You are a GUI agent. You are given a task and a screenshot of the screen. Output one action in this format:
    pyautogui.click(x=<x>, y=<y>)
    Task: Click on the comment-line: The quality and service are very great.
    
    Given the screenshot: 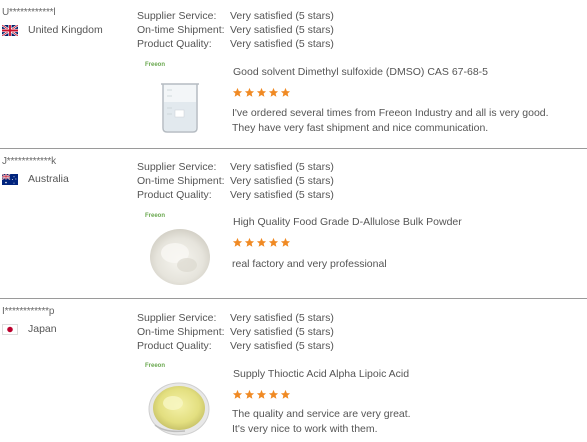 What is the action you would take?
    pyautogui.click(x=321, y=414)
    